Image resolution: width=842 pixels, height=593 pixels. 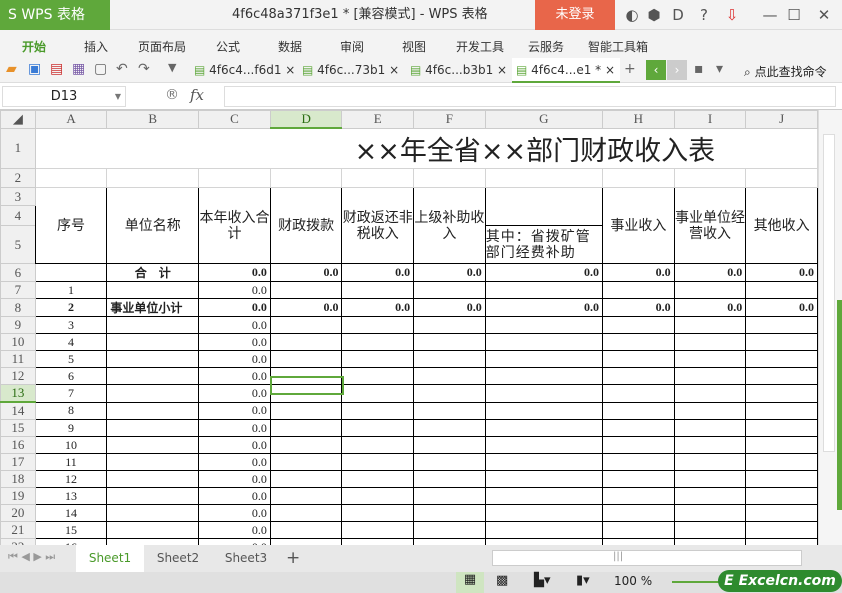 I want to click on total-label: 合 计, so click(x=153, y=272).